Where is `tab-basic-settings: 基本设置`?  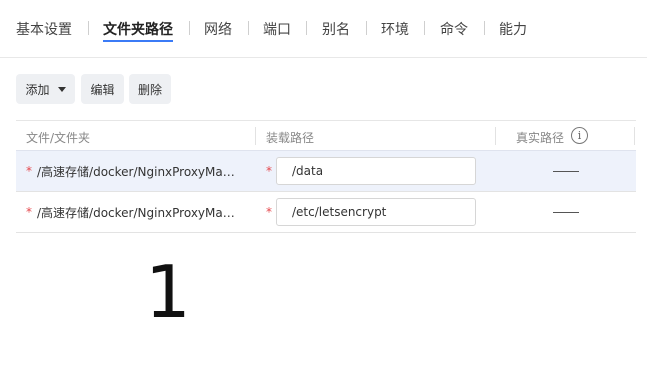
tab-basic-settings: 基本设置 is located at coordinates (44, 29).